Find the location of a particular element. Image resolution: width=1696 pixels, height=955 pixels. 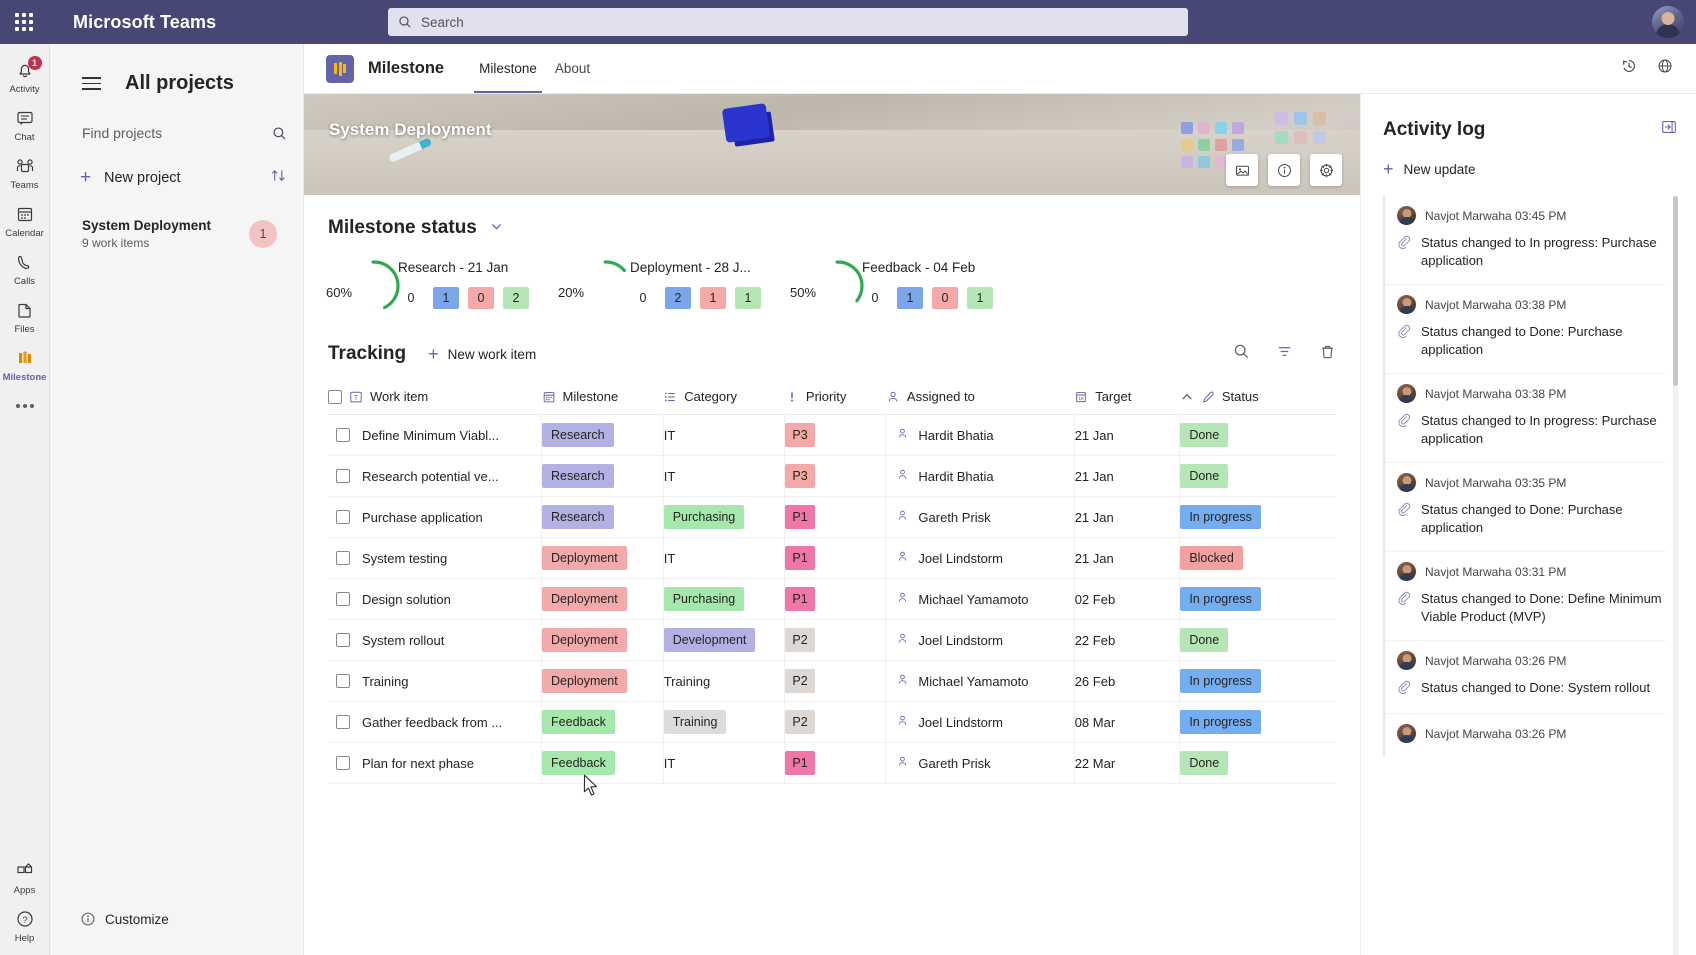

tab-about: About is located at coordinates (572, 68).